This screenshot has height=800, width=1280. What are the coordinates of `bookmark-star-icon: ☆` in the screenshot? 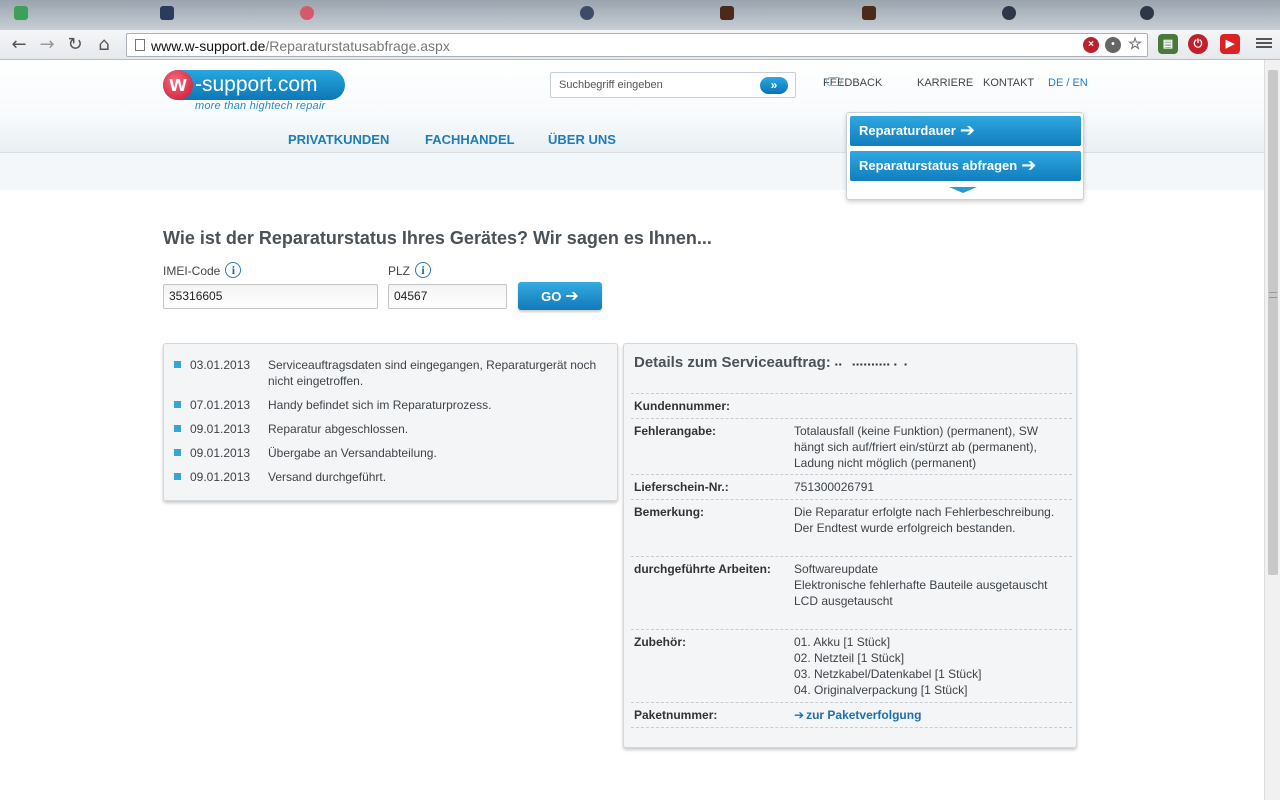 It's located at (1135, 45).